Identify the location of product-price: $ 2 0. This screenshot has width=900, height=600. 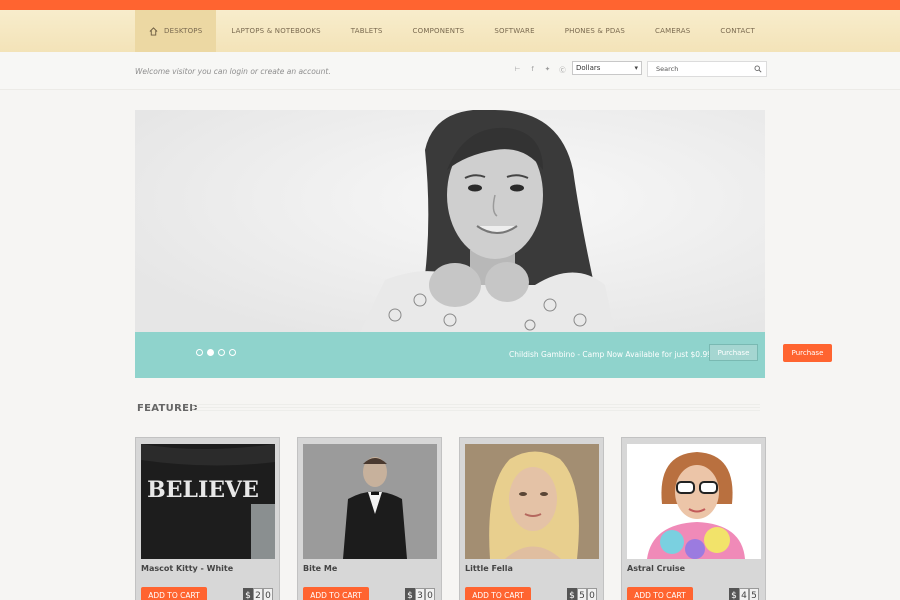
(258, 594).